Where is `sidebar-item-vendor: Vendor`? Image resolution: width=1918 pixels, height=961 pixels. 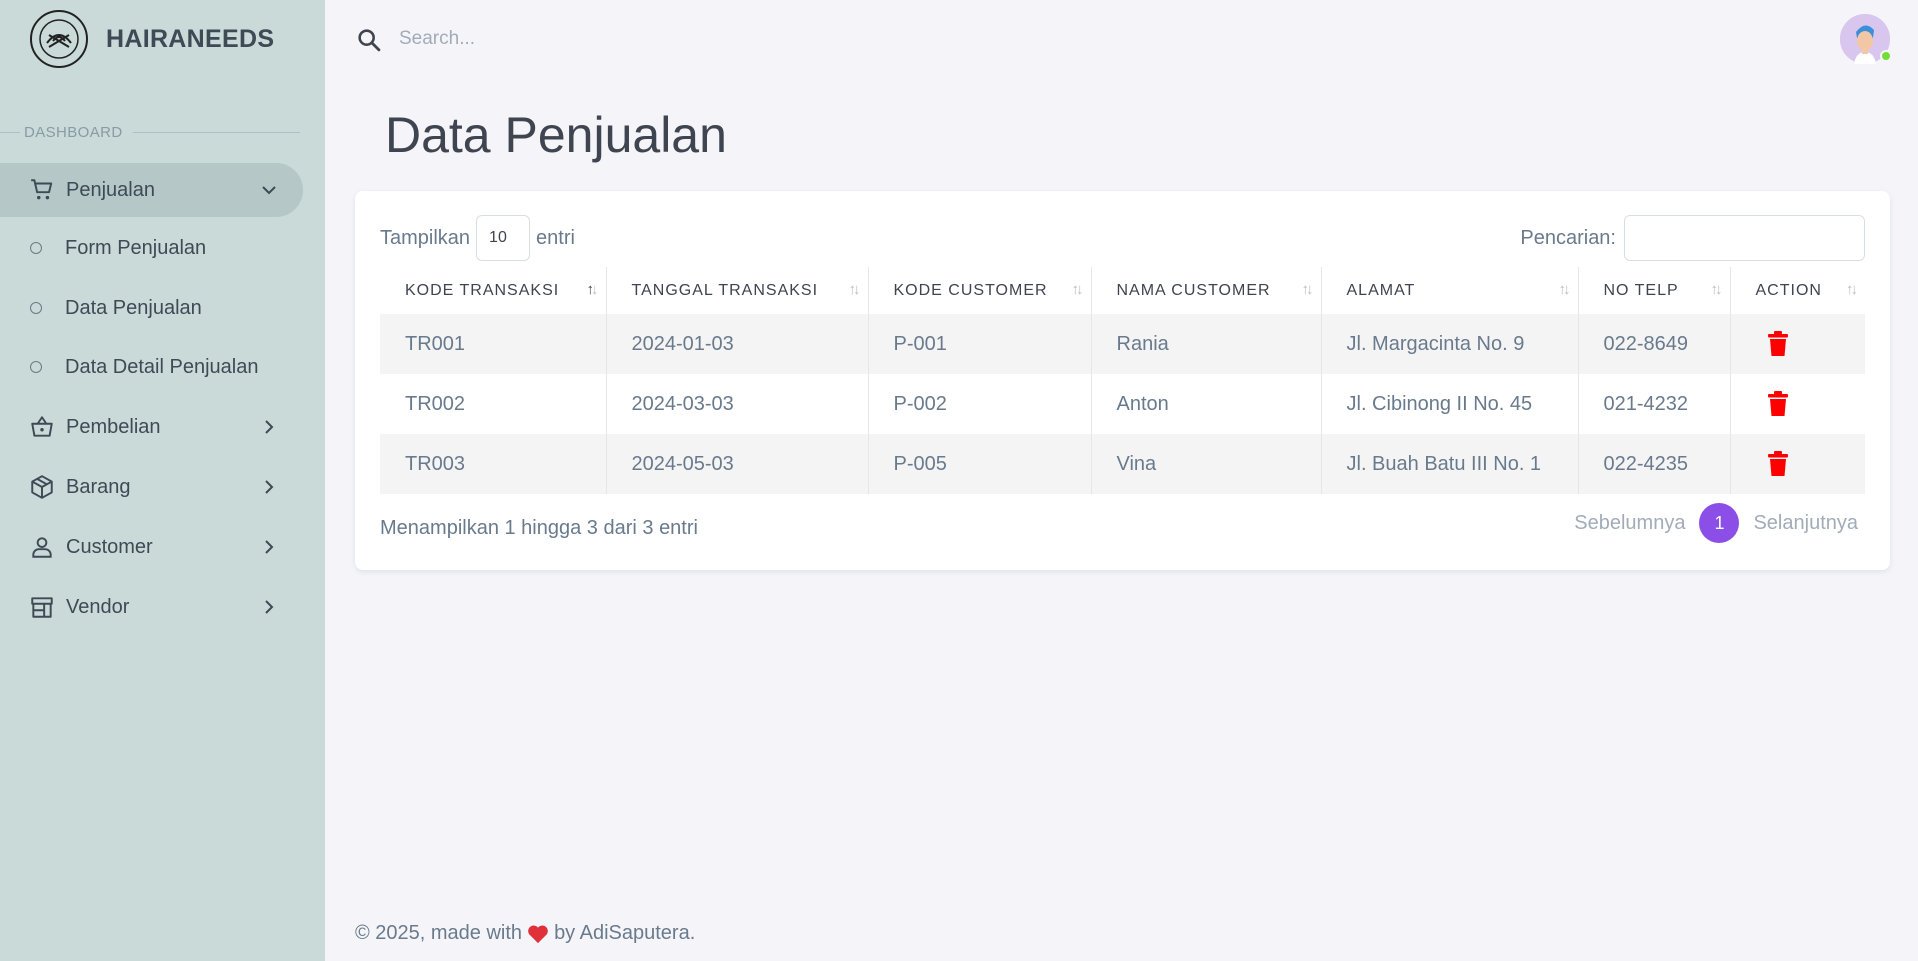
sidebar-item-vendor: Vendor is located at coordinates (151, 607).